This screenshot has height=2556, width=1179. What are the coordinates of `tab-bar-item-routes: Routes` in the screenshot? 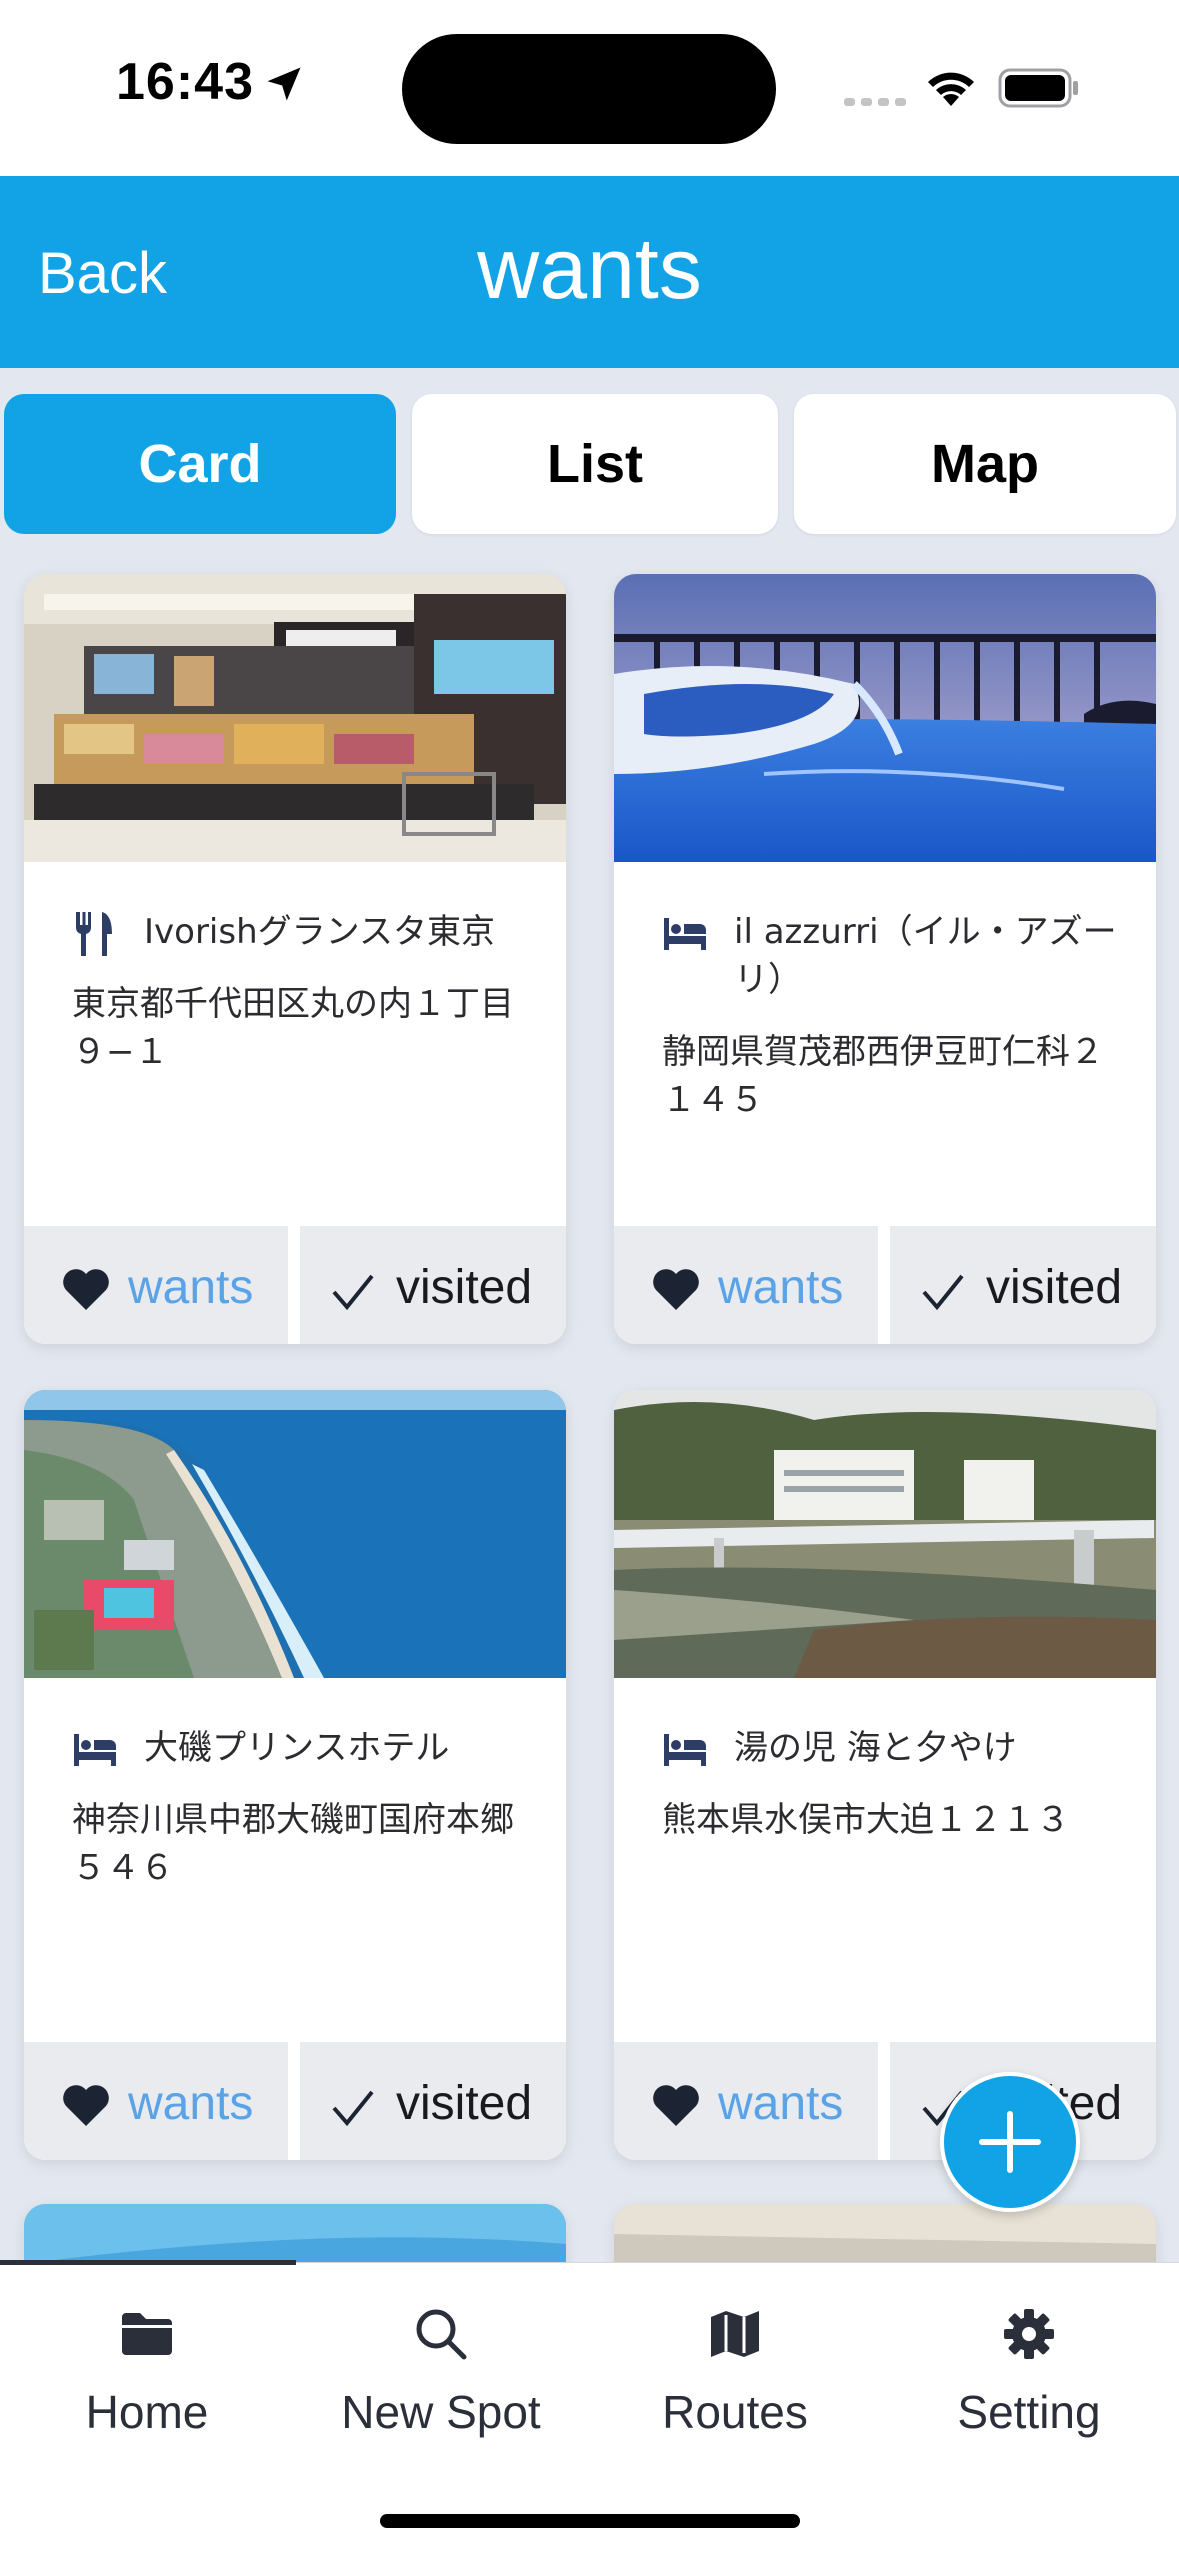 It's located at (735, 2377).